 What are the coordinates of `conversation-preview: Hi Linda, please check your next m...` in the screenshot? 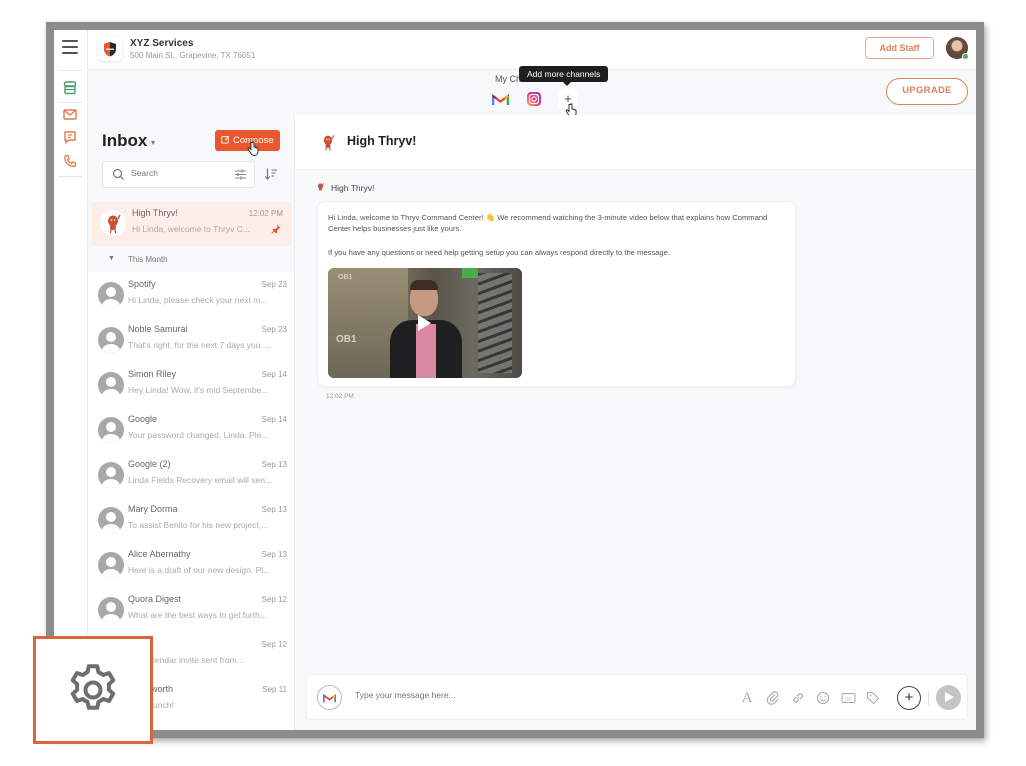 It's located at (198, 300).